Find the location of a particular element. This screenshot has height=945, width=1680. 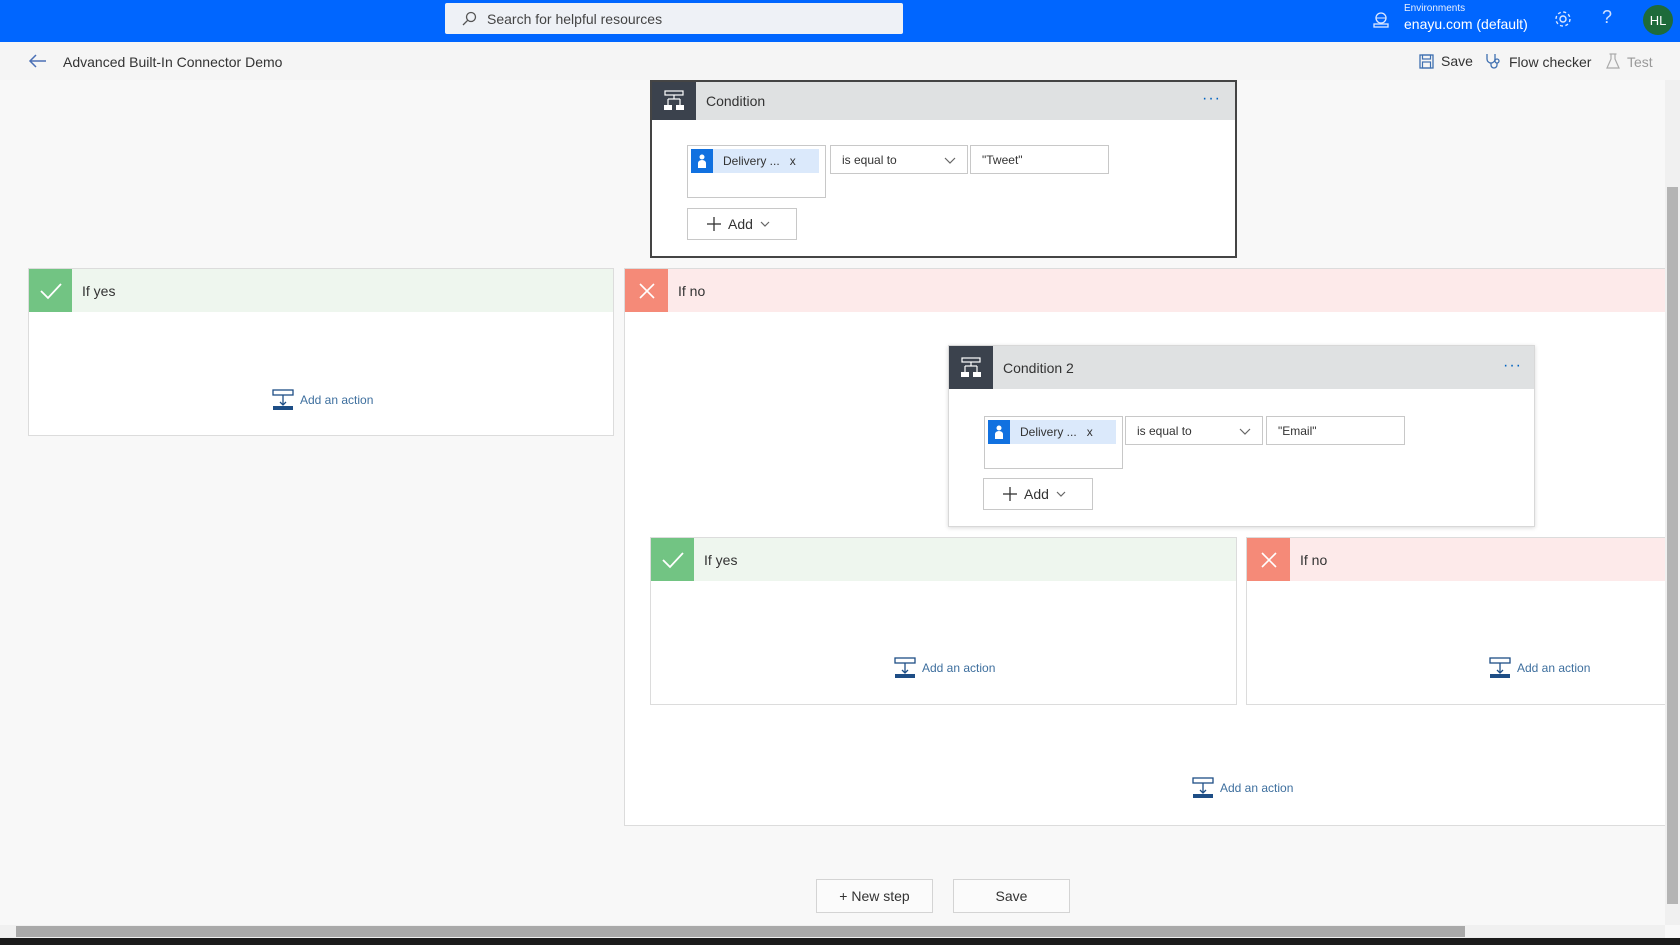

settings-gear-icon is located at coordinates (1563, 19).